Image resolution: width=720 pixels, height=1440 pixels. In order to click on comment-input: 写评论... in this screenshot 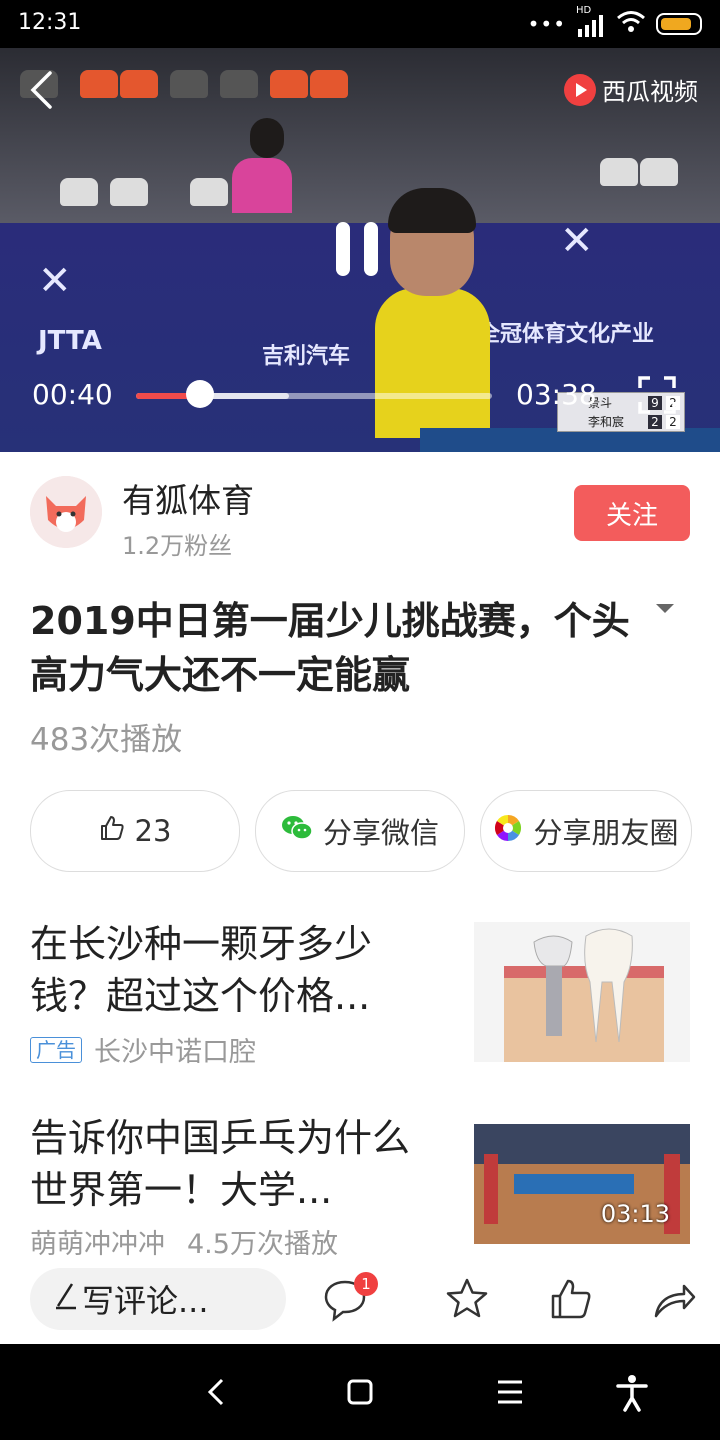, I will do `click(158, 1299)`.